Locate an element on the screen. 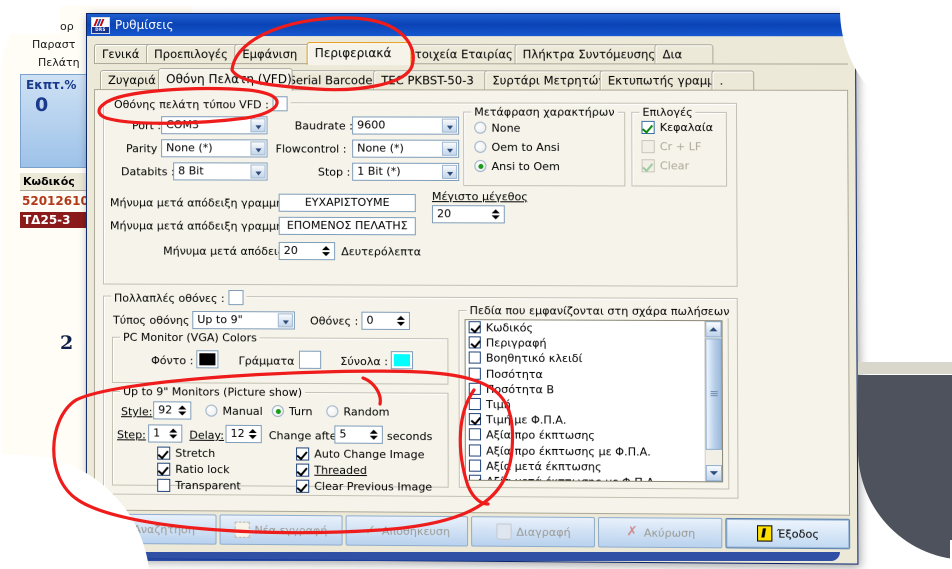  checkbox-auto-change-image: Auto Change Image is located at coordinates (360, 454).